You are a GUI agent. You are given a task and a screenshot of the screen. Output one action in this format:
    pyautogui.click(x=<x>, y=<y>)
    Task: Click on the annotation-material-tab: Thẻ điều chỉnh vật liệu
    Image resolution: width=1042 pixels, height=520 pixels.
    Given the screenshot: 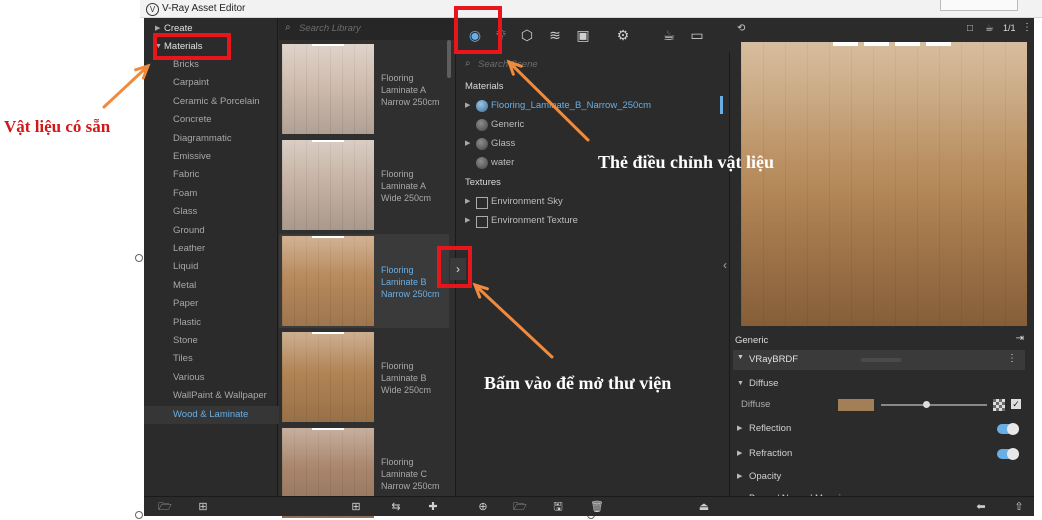 What is the action you would take?
    pyautogui.click(x=686, y=162)
    